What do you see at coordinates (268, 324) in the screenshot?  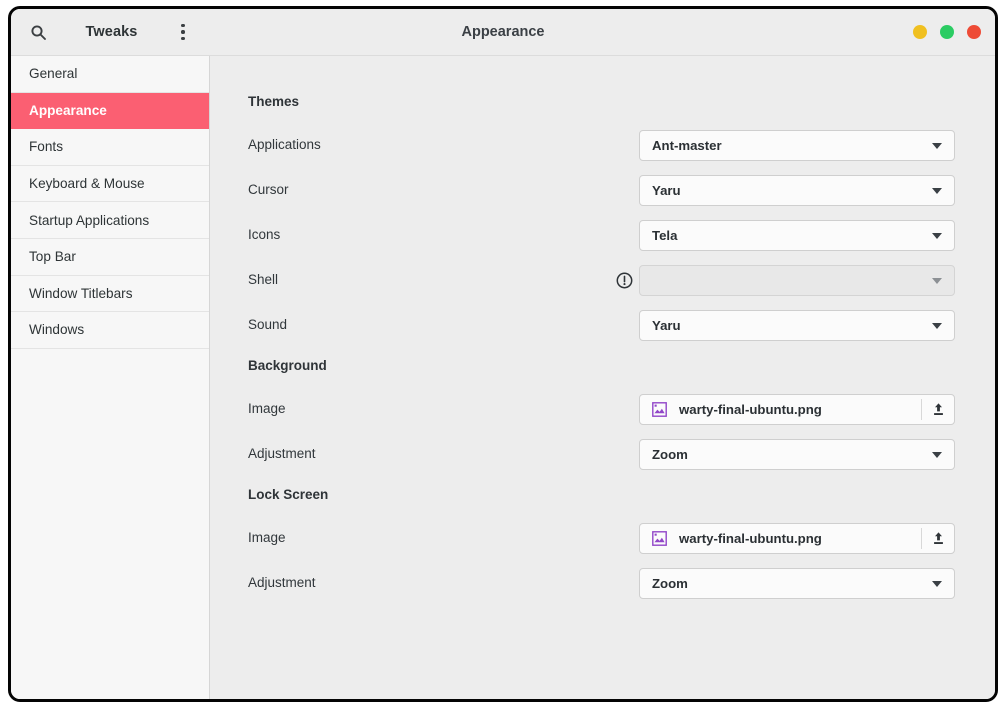 I see `row-label-sound: Sound` at bounding box center [268, 324].